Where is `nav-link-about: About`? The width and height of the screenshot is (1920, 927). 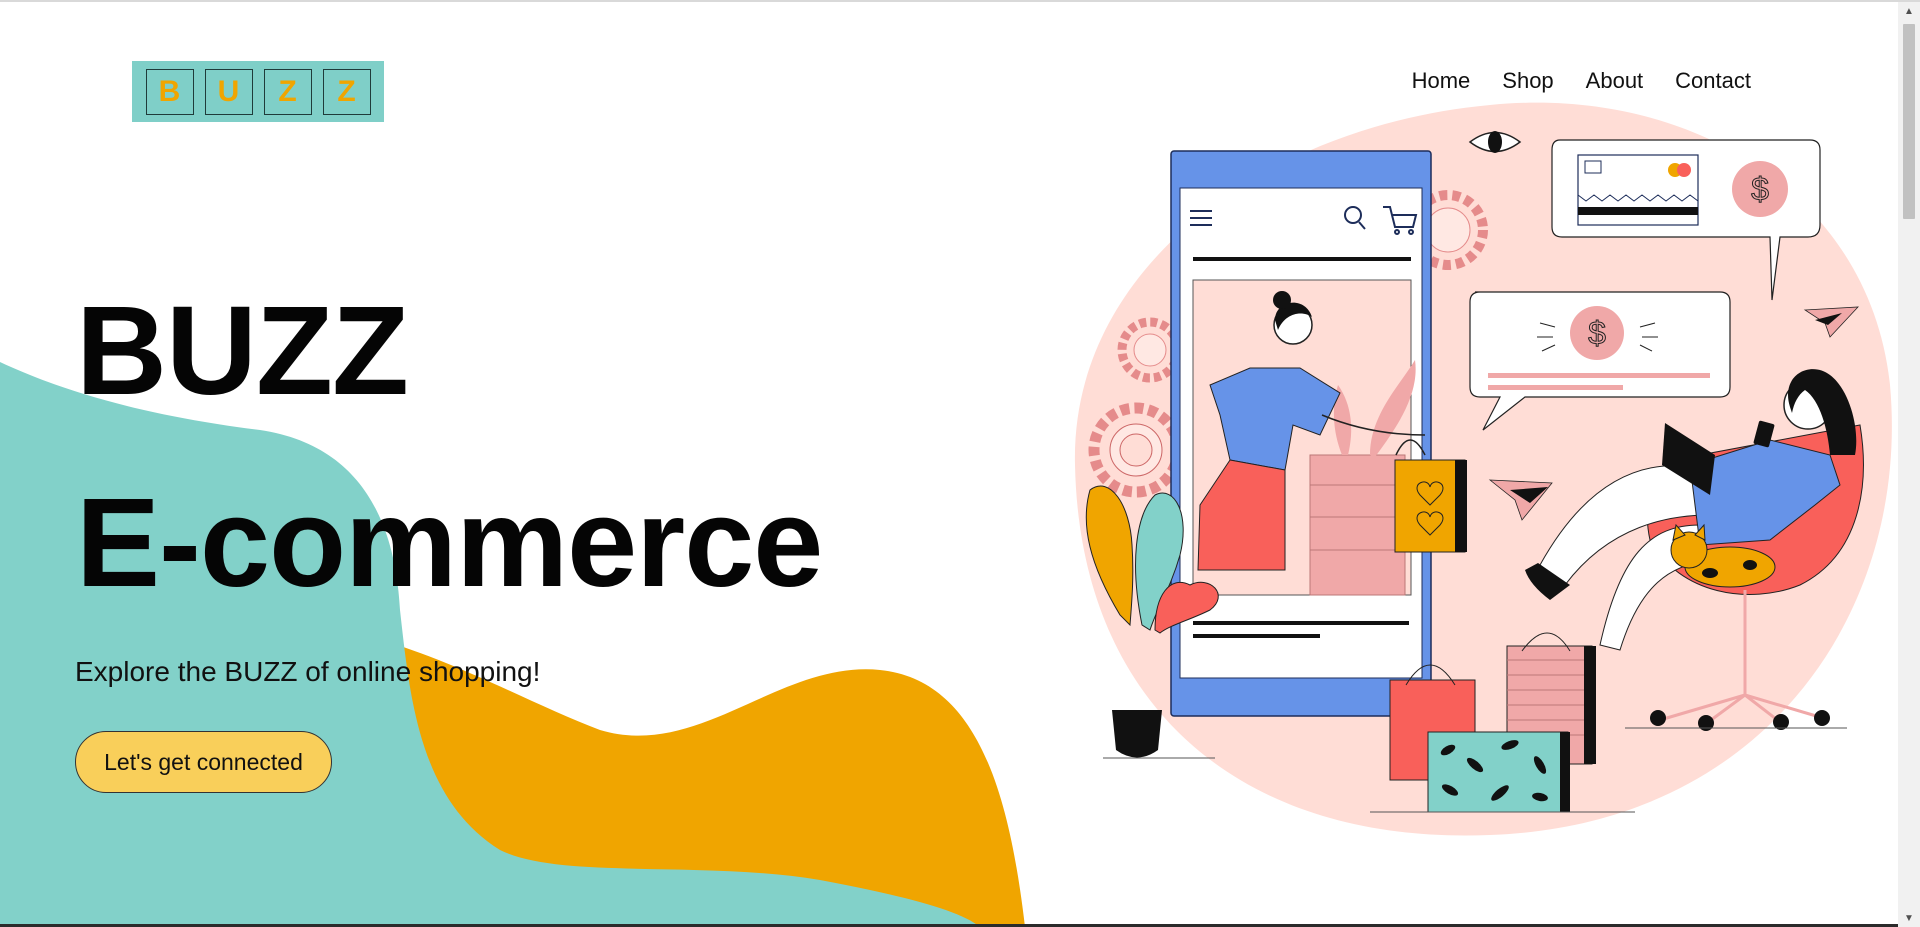
nav-link-about: About is located at coordinates (1615, 81).